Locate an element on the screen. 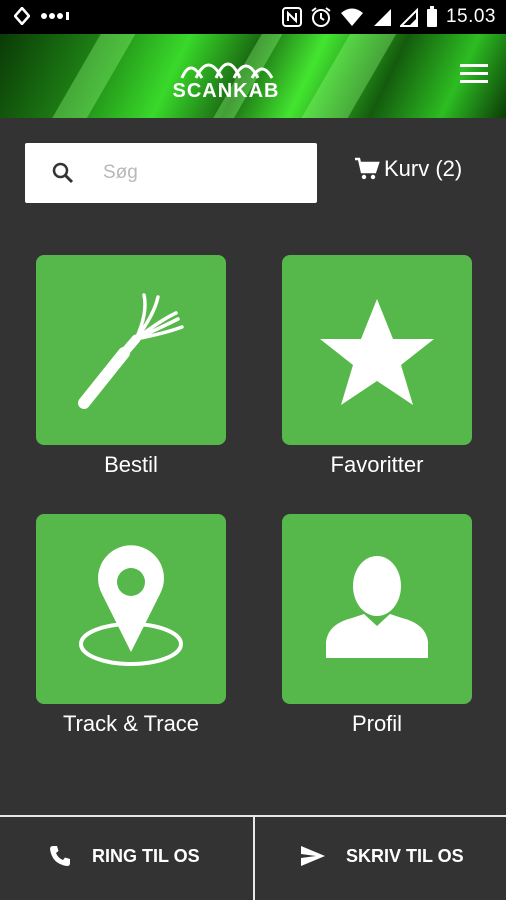 Image resolution: width=506 pixels, height=900 pixels. person-icon is located at coordinates (377, 607).